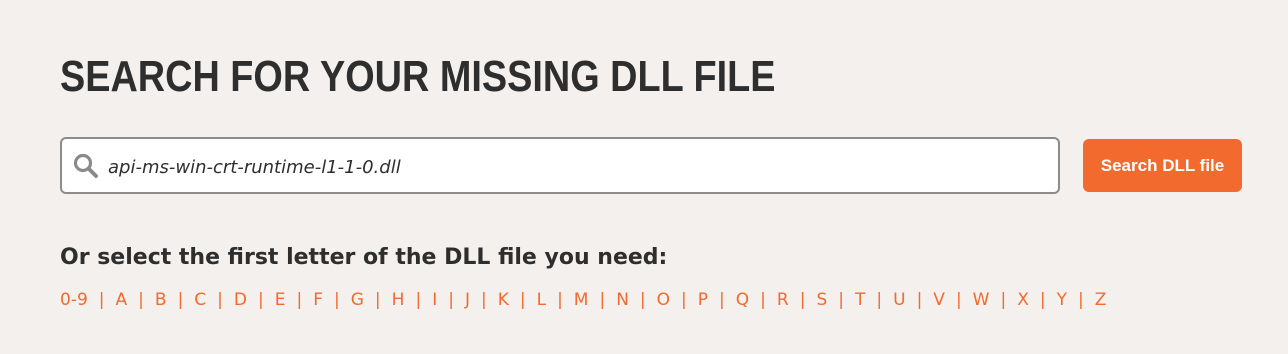  I want to click on letter-link-f: F, so click(318, 300).